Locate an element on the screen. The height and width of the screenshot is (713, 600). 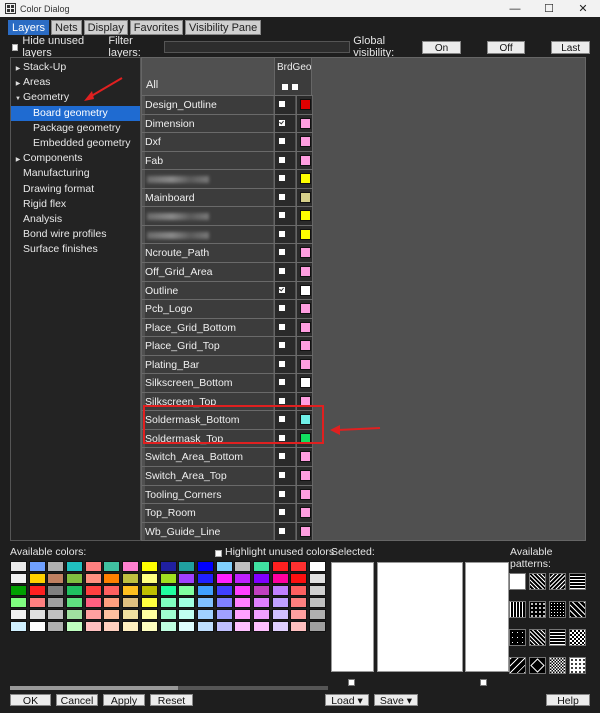
cancel-button: Cancel is located at coordinates (77, 700).